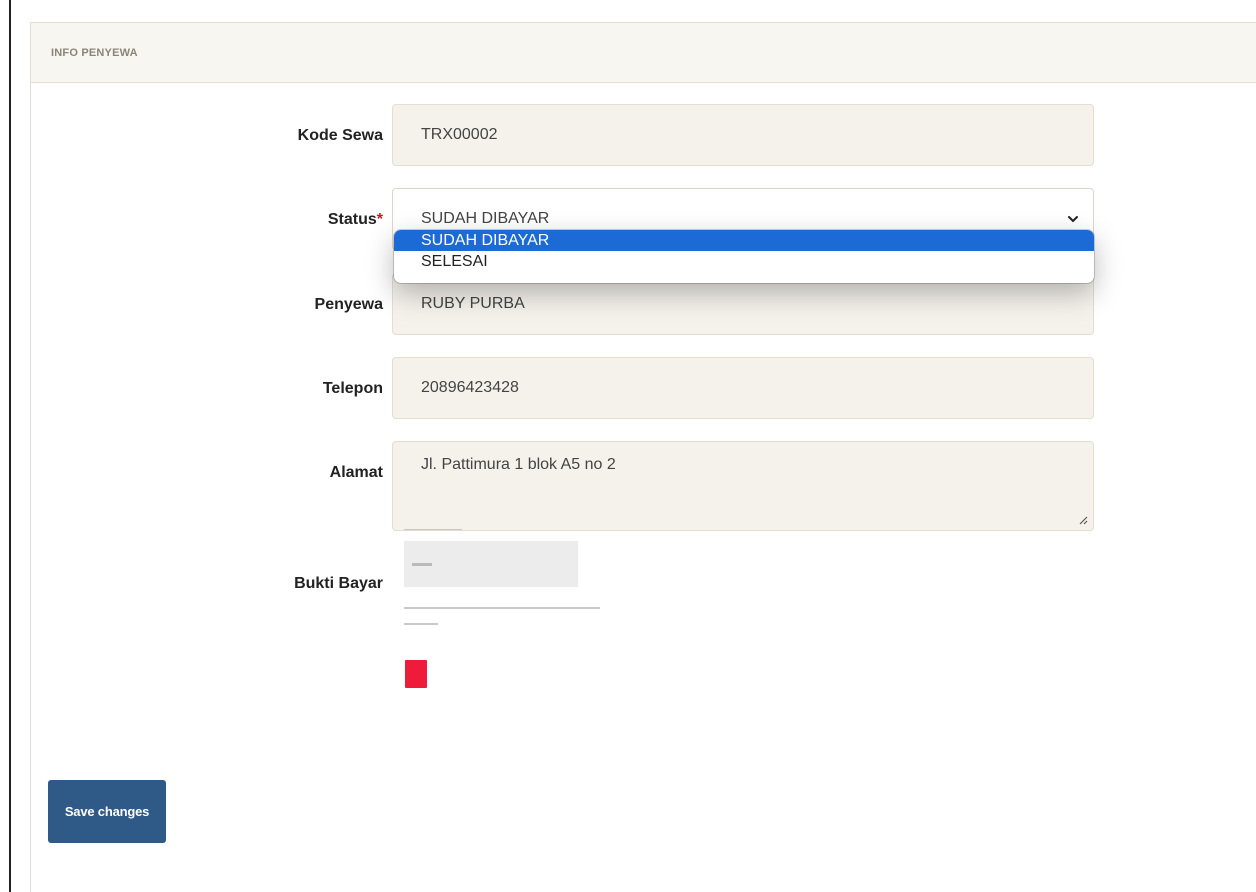 The height and width of the screenshot is (892, 1256). Describe the element at coordinates (470, 387) in the screenshot. I see `telepon-value: 20896423428` at that location.